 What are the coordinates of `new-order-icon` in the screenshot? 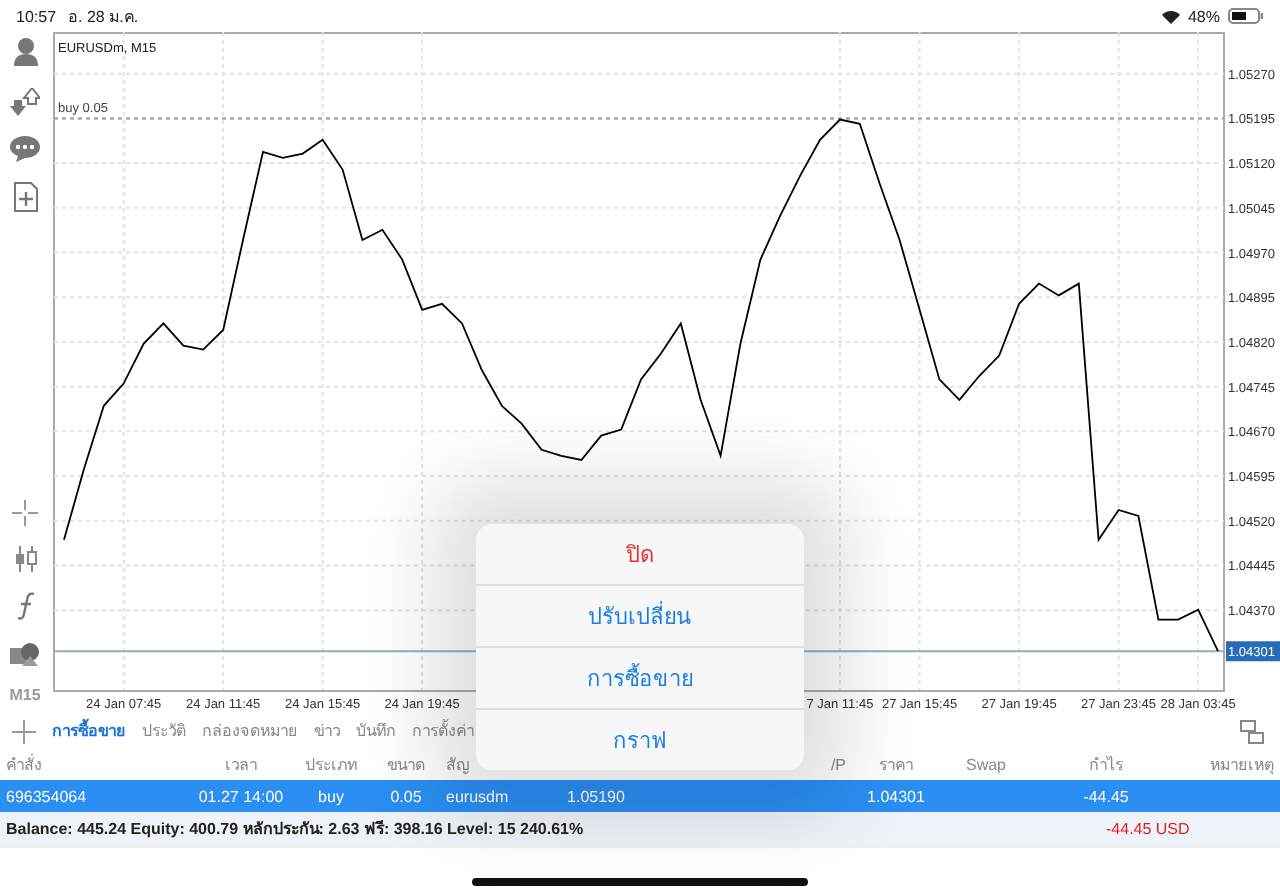 It's located at (25, 197).